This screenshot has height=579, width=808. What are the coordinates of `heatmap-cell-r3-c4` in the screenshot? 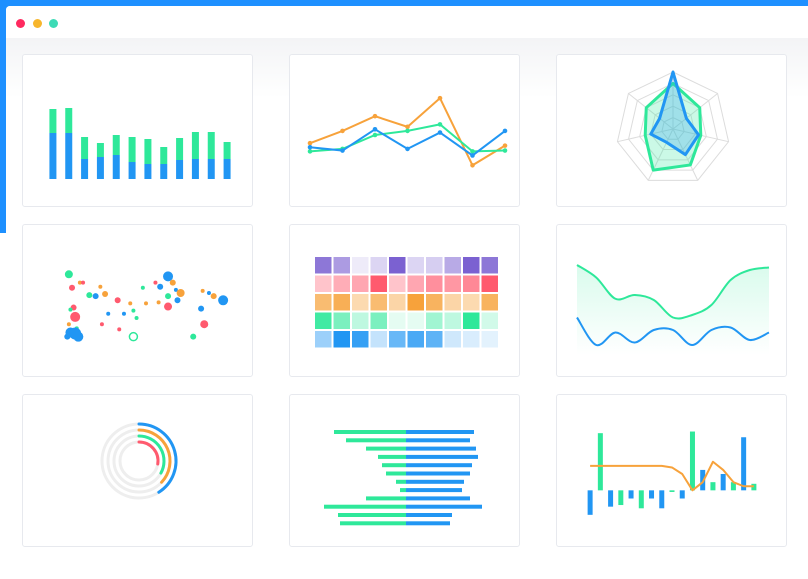 It's located at (378, 302).